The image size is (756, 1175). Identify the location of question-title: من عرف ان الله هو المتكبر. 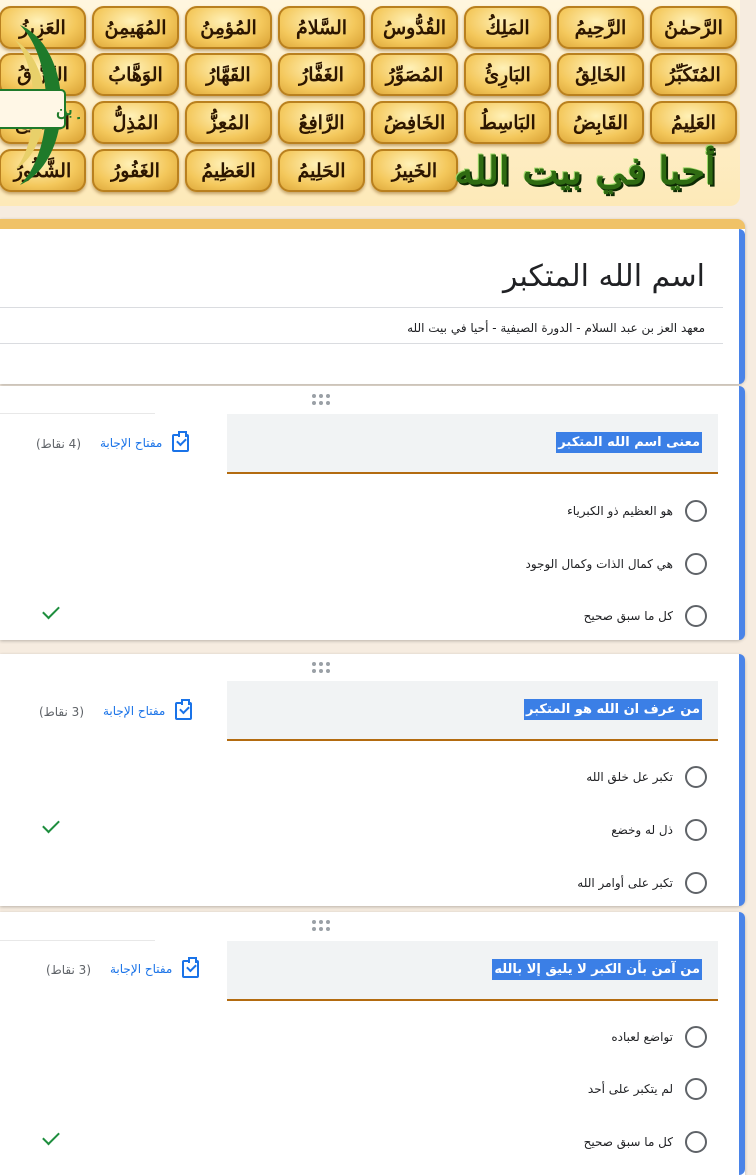
(612, 709).